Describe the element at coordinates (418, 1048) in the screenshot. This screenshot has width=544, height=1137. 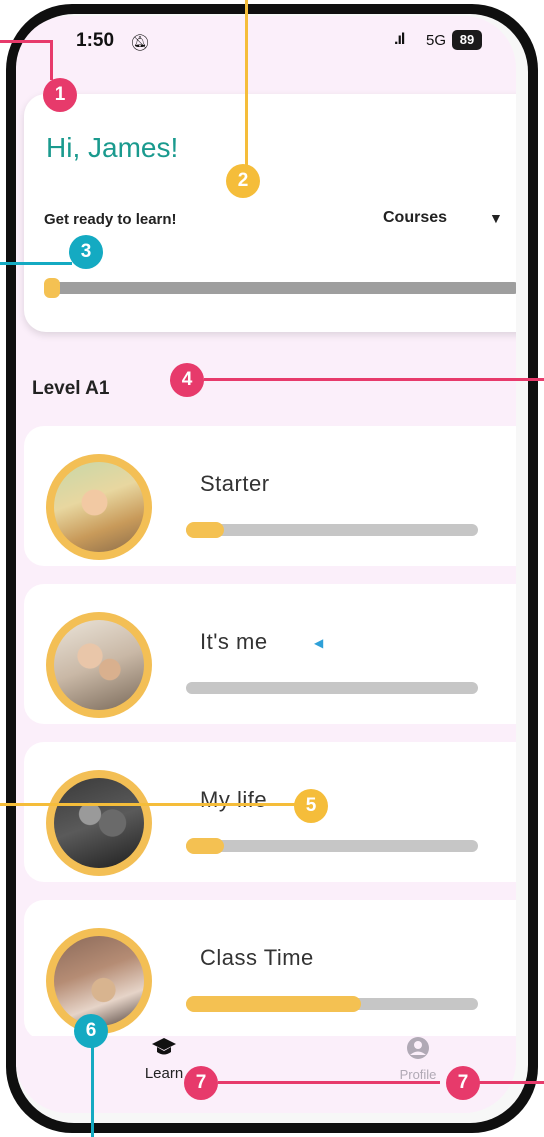
I see `profile-icon` at that location.